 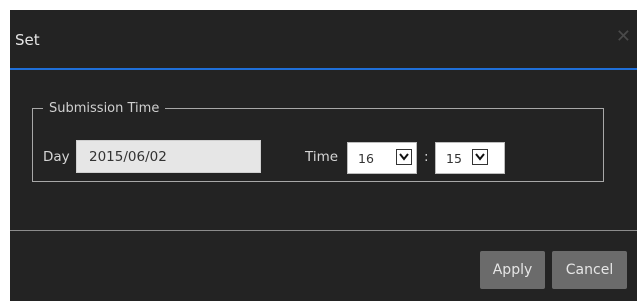 What do you see at coordinates (323, 230) in the screenshot?
I see `footer-divider` at bounding box center [323, 230].